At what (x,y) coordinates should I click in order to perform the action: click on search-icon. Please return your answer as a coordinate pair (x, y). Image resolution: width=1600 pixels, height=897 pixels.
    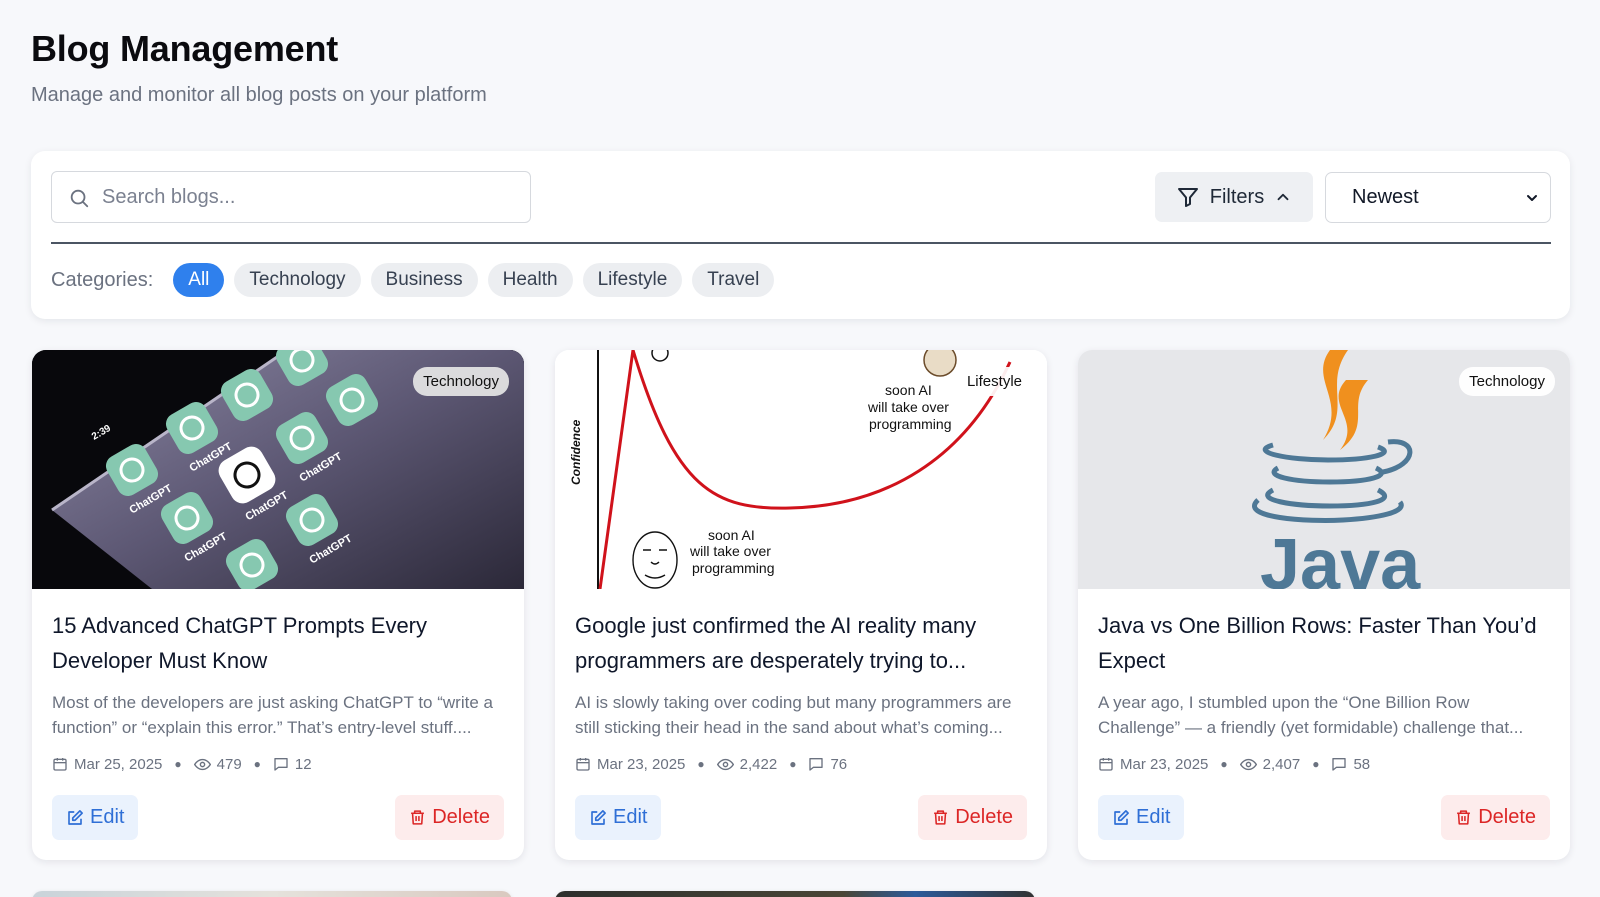
    Looking at the image, I should click on (79, 198).